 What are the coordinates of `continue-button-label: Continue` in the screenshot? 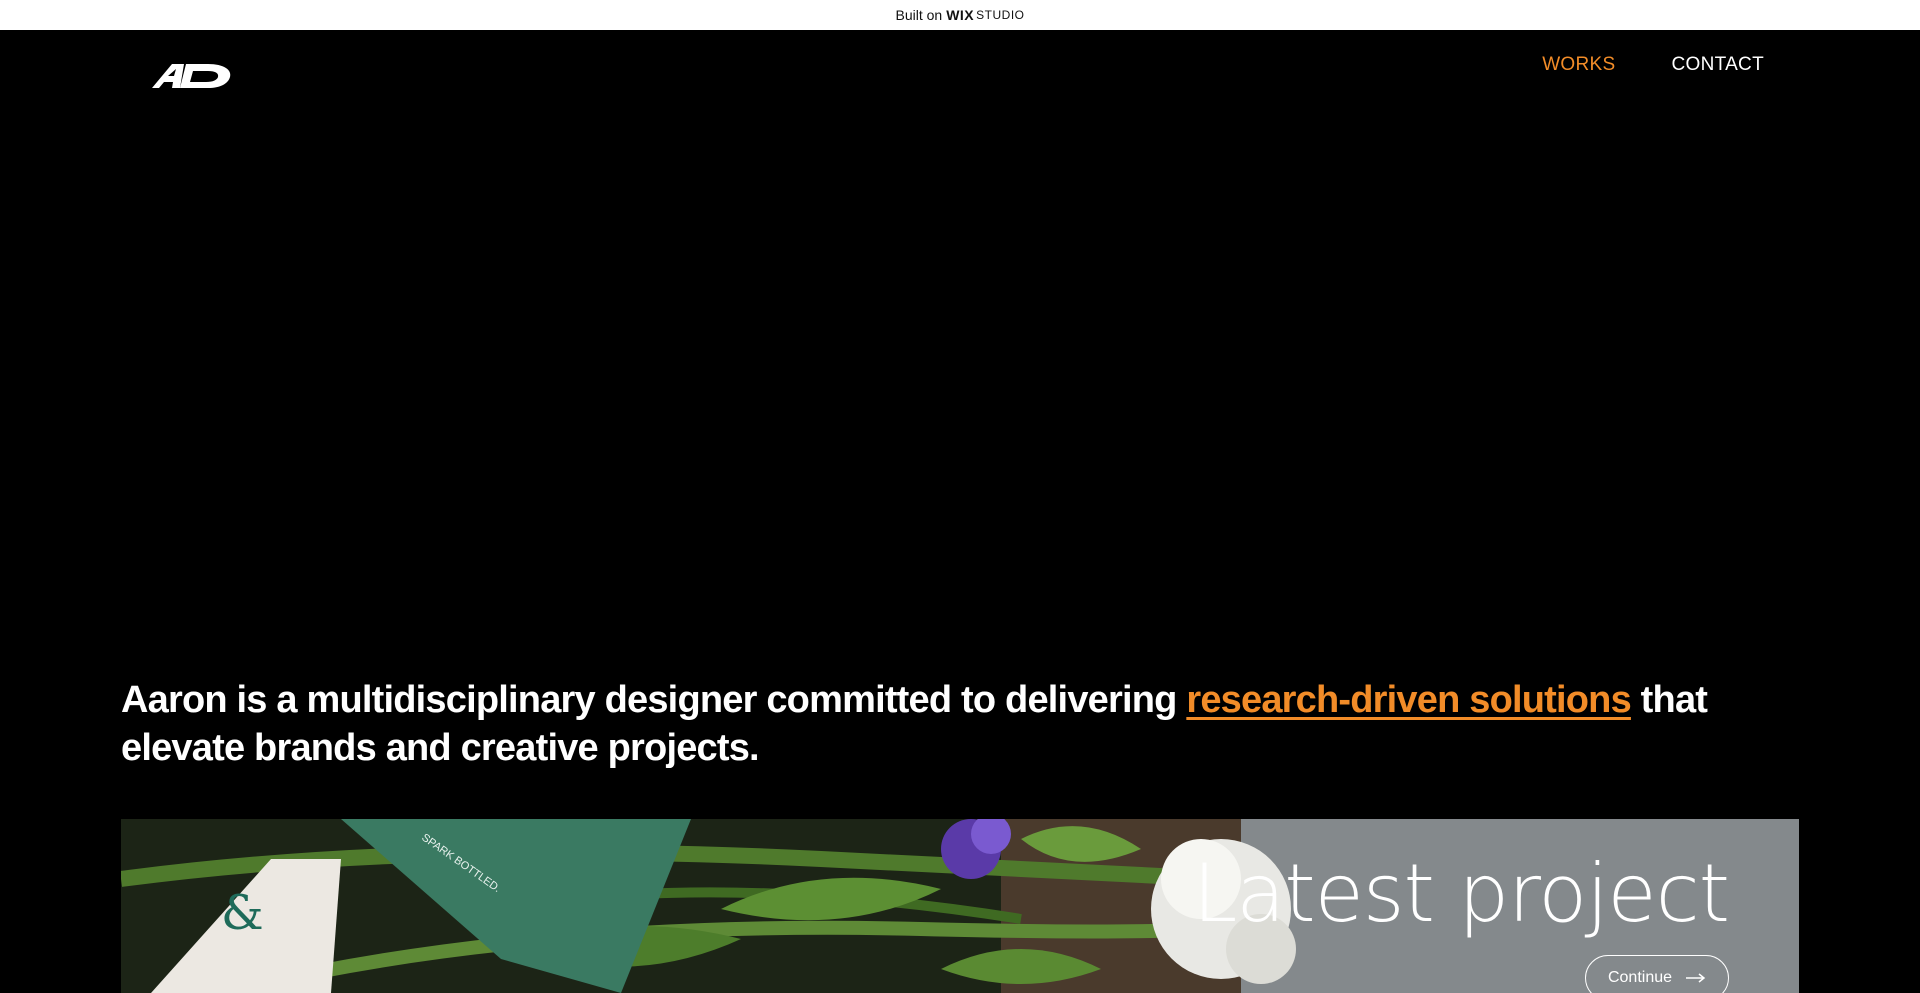 It's located at (1640, 977).